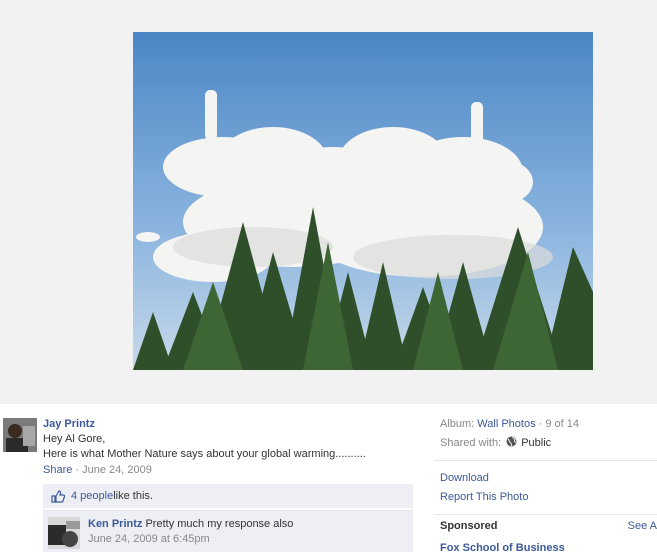 The width and height of the screenshot is (657, 552). I want to click on info-divider, so click(545, 460).